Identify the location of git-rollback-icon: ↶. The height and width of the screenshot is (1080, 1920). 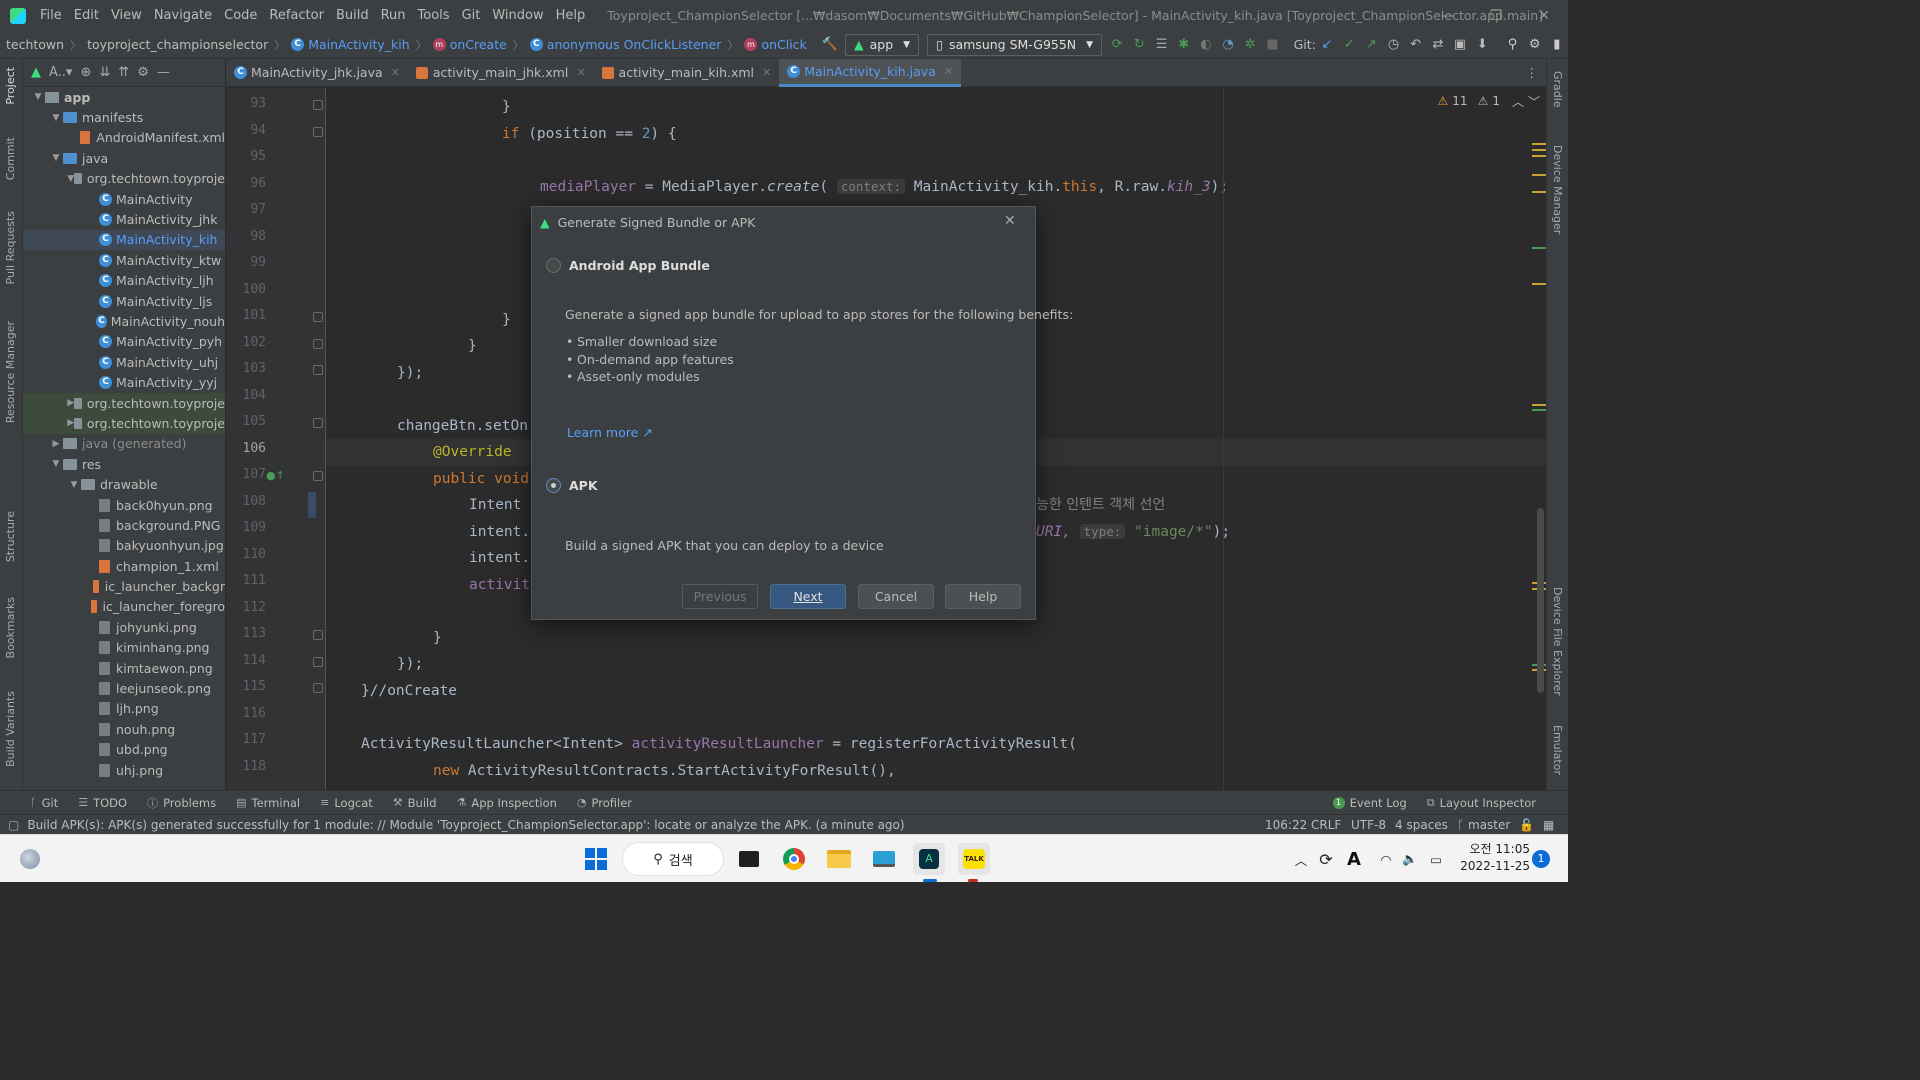
(1416, 45).